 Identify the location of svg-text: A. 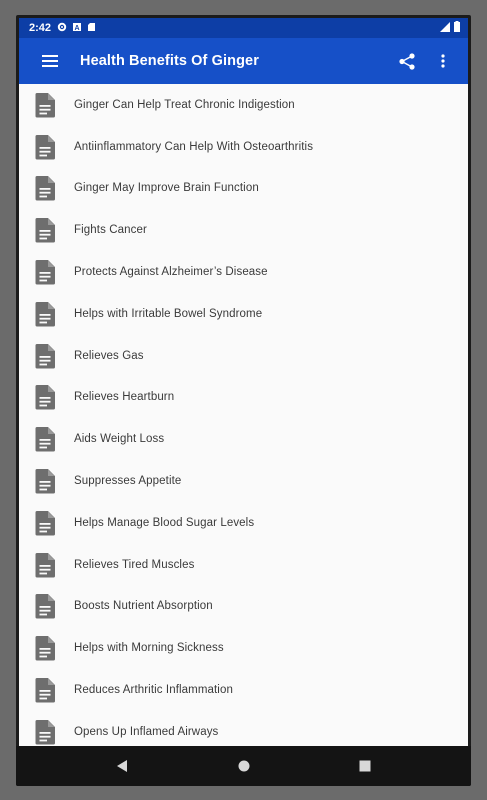
(77, 28).